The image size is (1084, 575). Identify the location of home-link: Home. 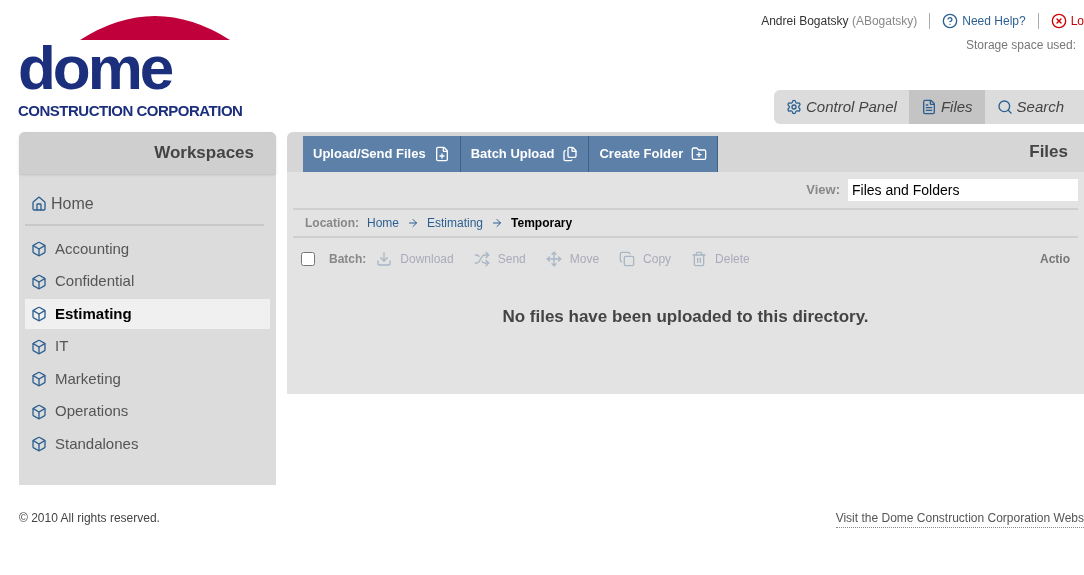
(144, 209).